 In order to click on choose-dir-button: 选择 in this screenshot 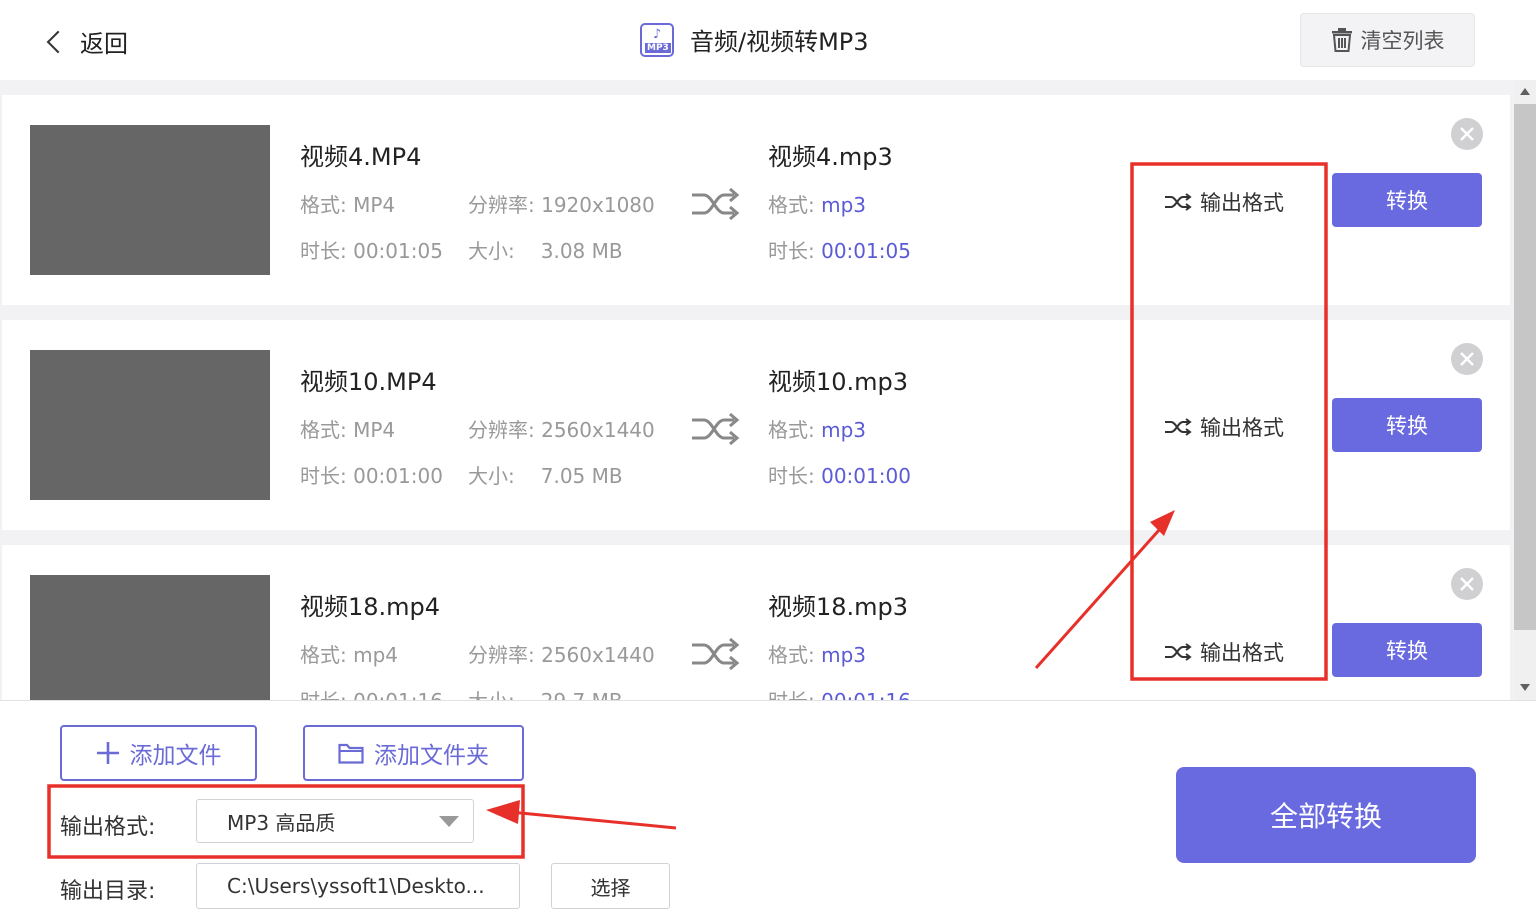, I will do `click(610, 886)`.